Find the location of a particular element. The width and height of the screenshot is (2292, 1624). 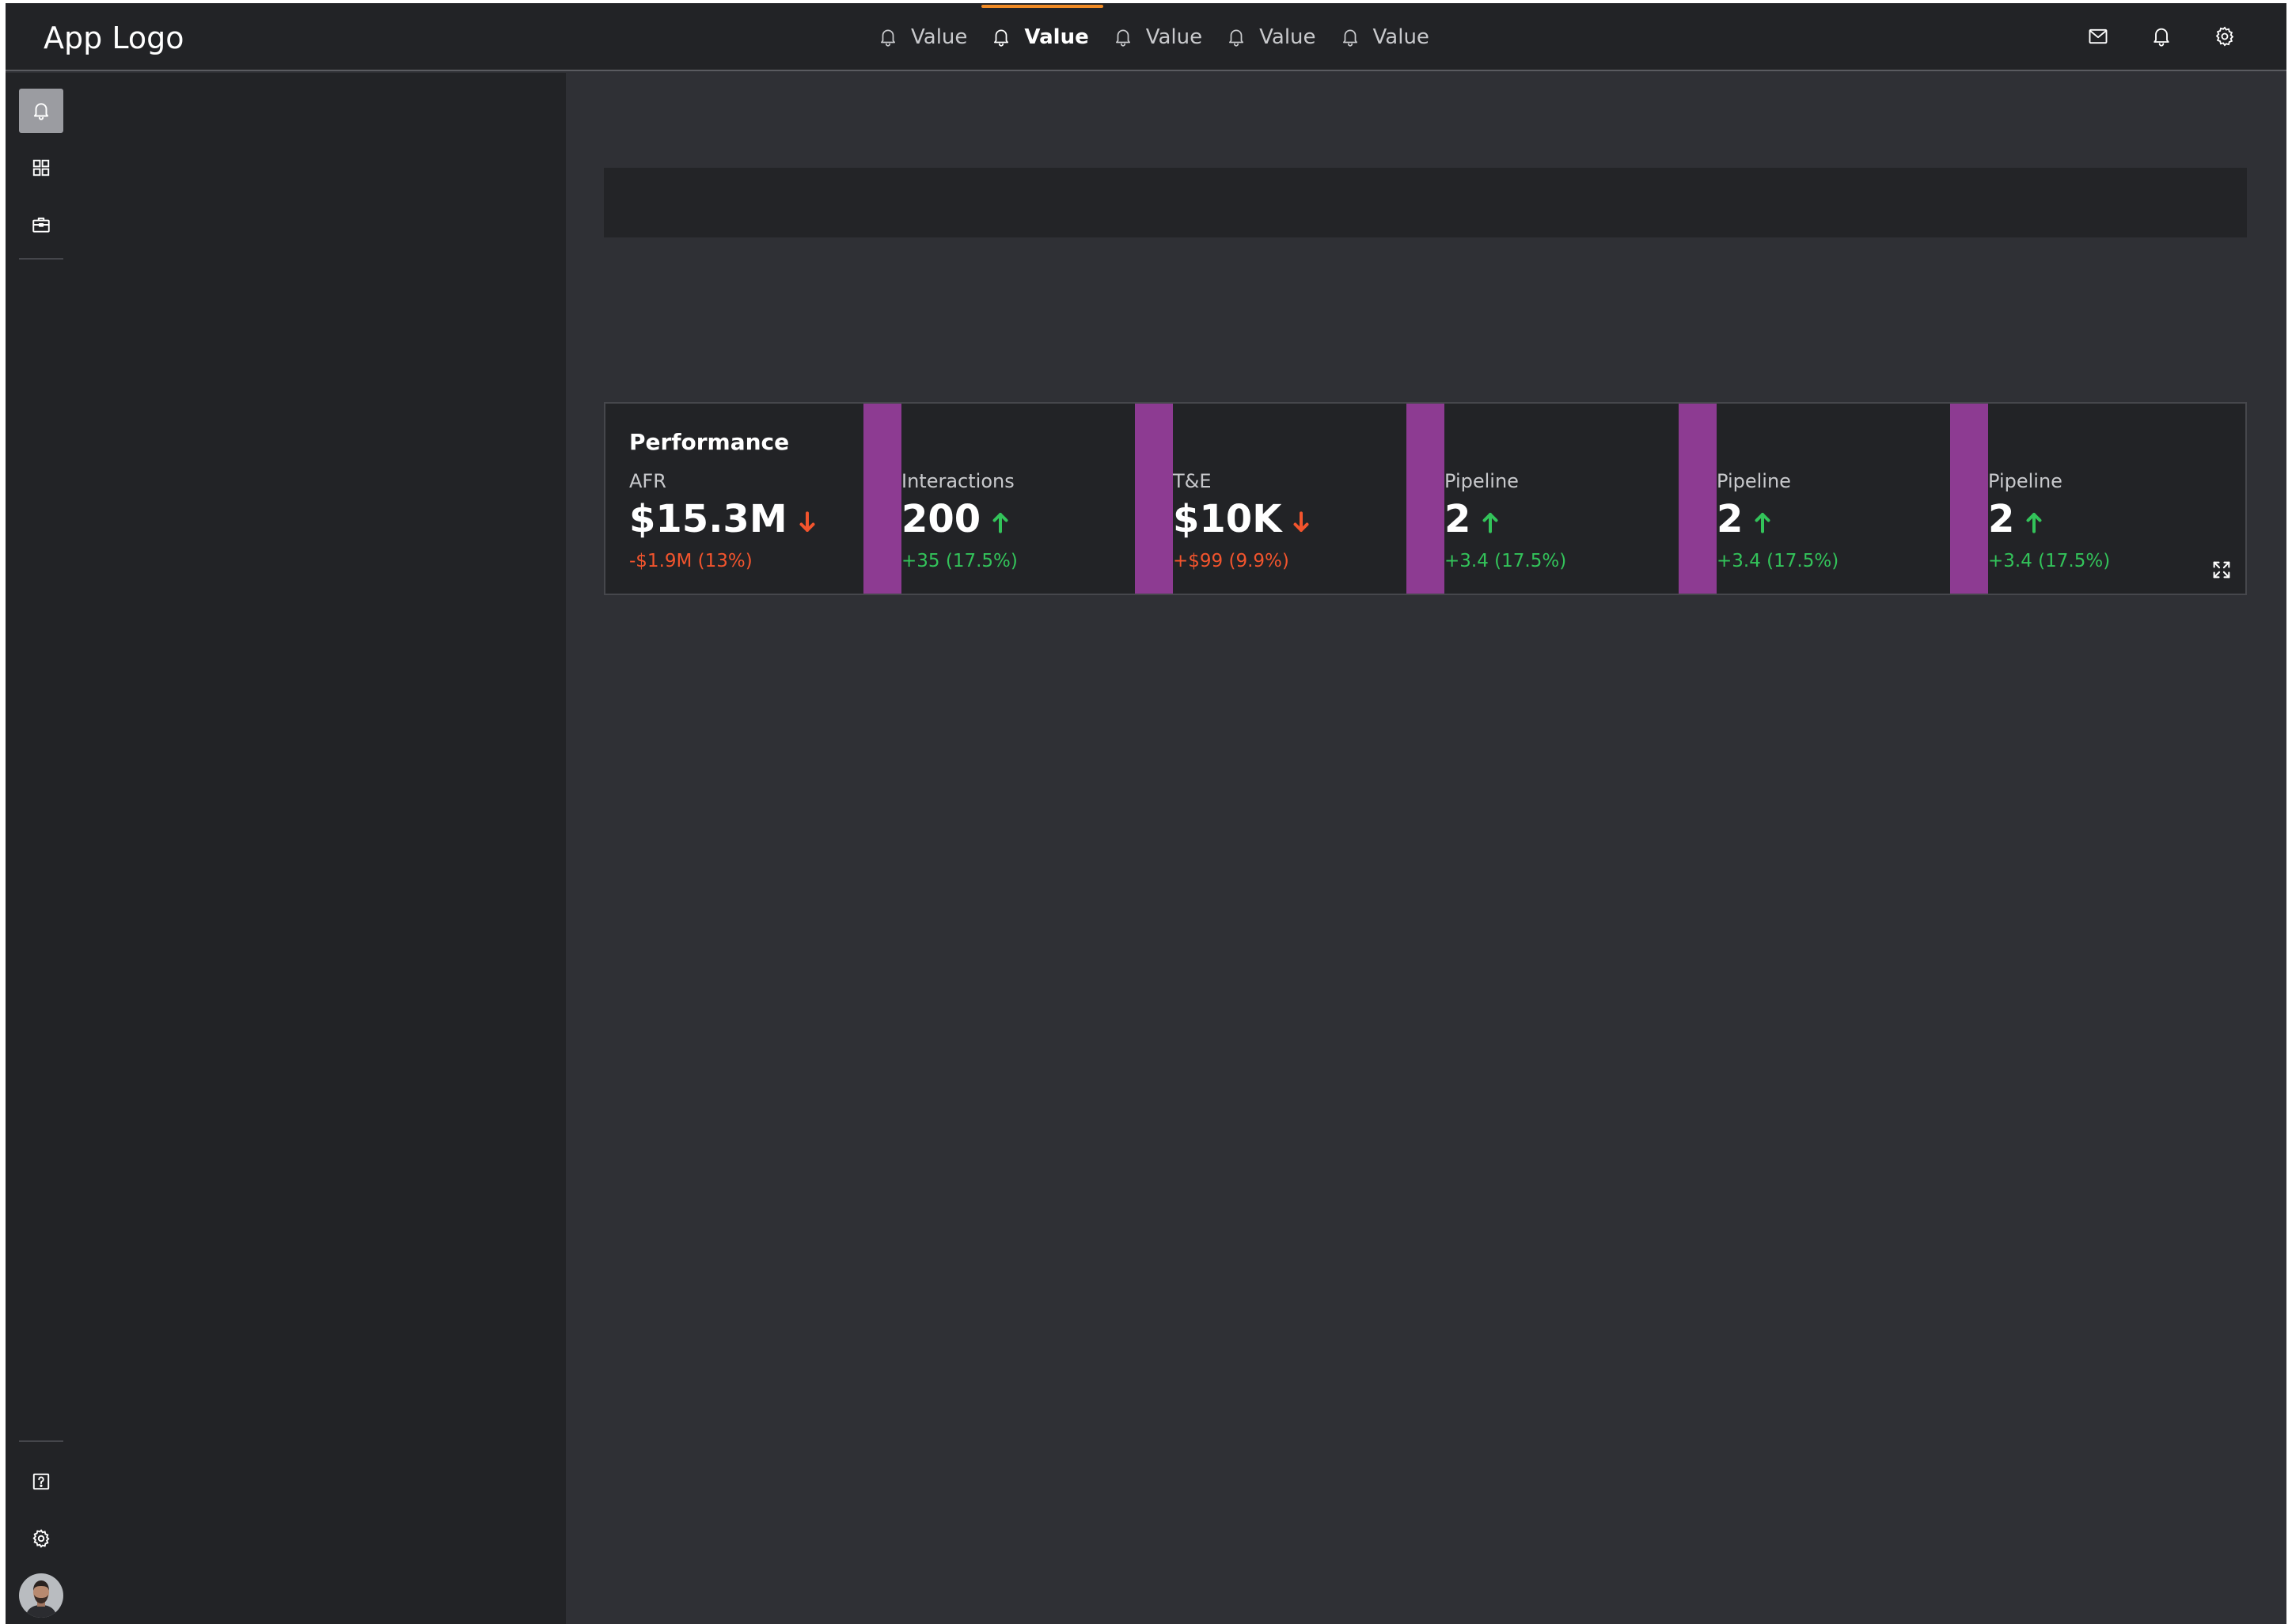

metric-value: 200 is located at coordinates (955, 519).